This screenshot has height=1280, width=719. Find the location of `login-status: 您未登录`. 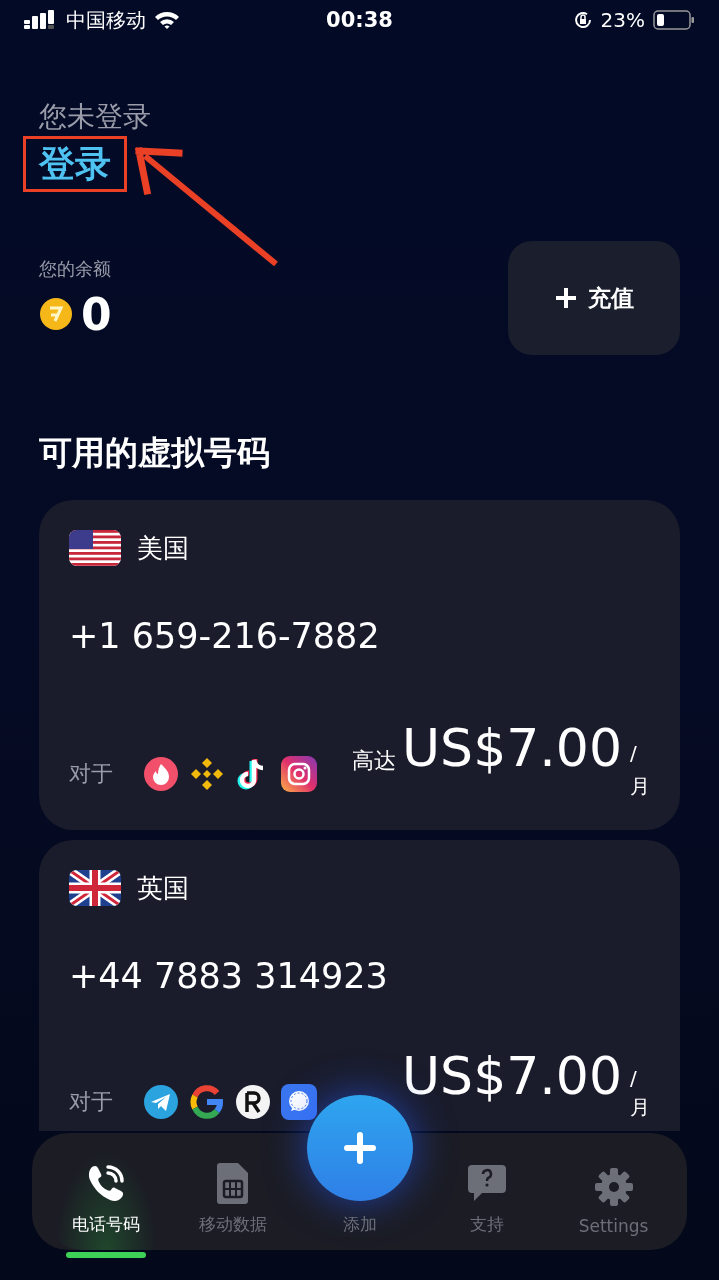

login-status: 您未登录 is located at coordinates (95, 117).